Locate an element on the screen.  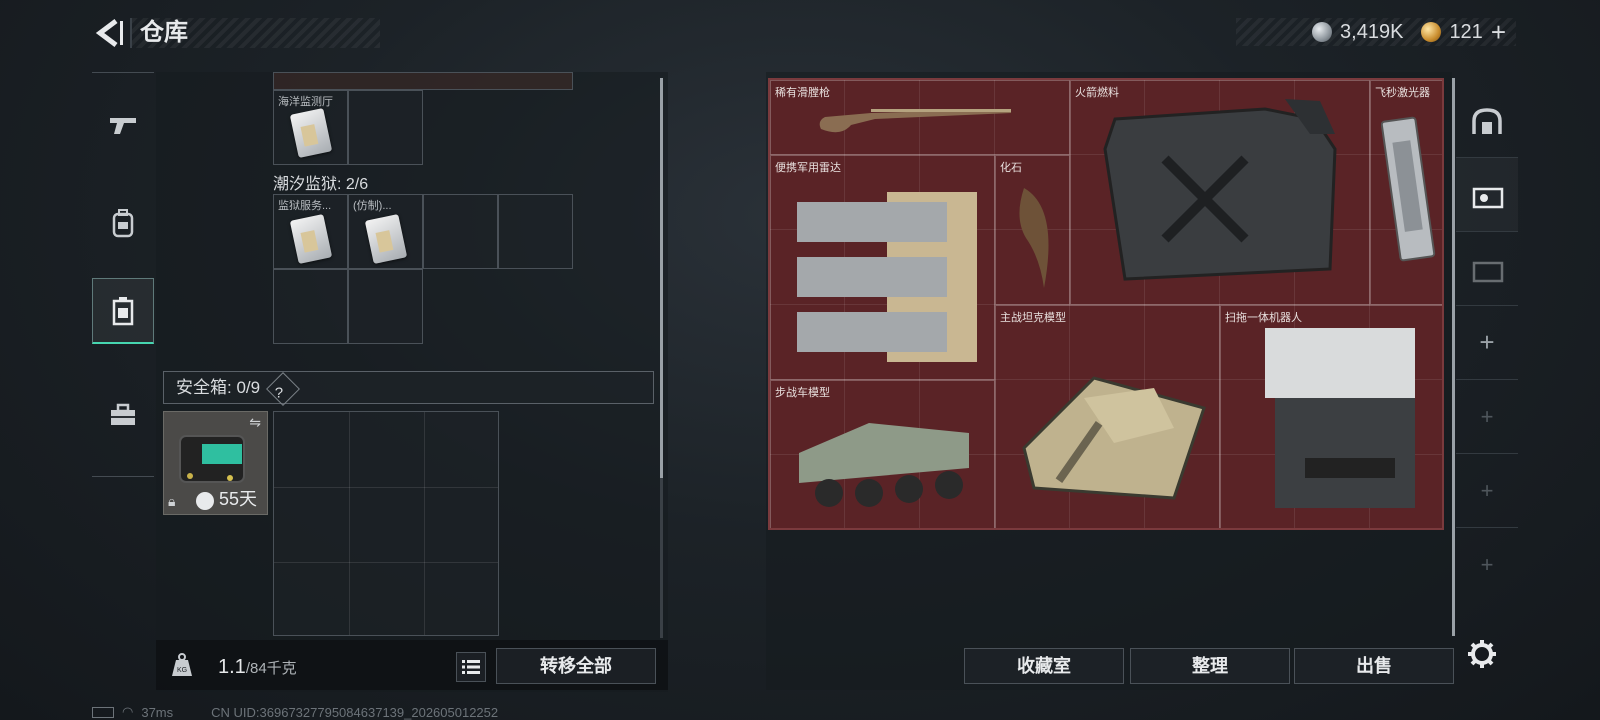
add-tab-button: + is located at coordinates (1487, 343).